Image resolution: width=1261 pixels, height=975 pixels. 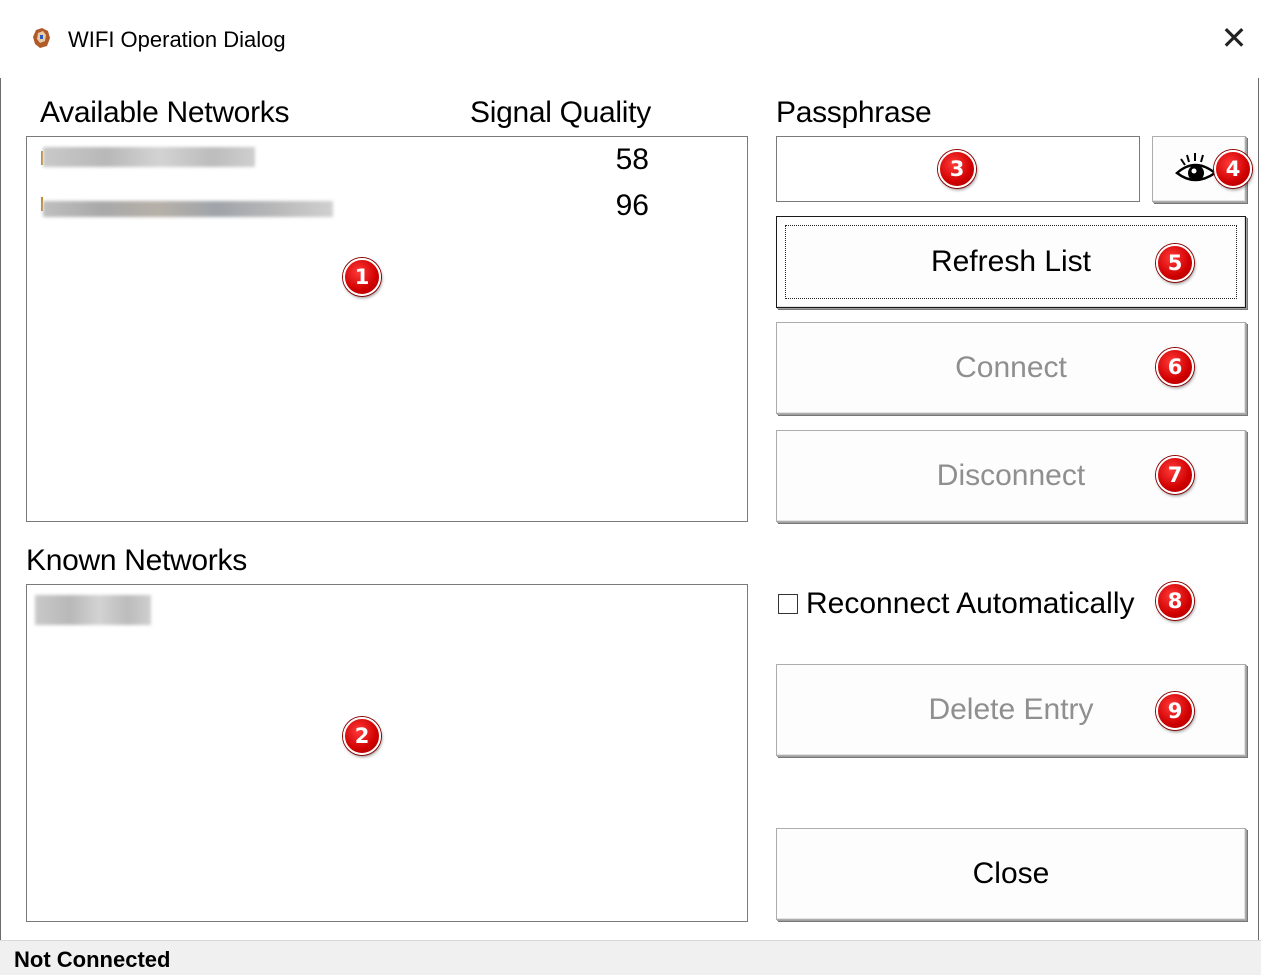 What do you see at coordinates (560, 112) in the screenshot?
I see `signal-quality-label: Signal Quality` at bounding box center [560, 112].